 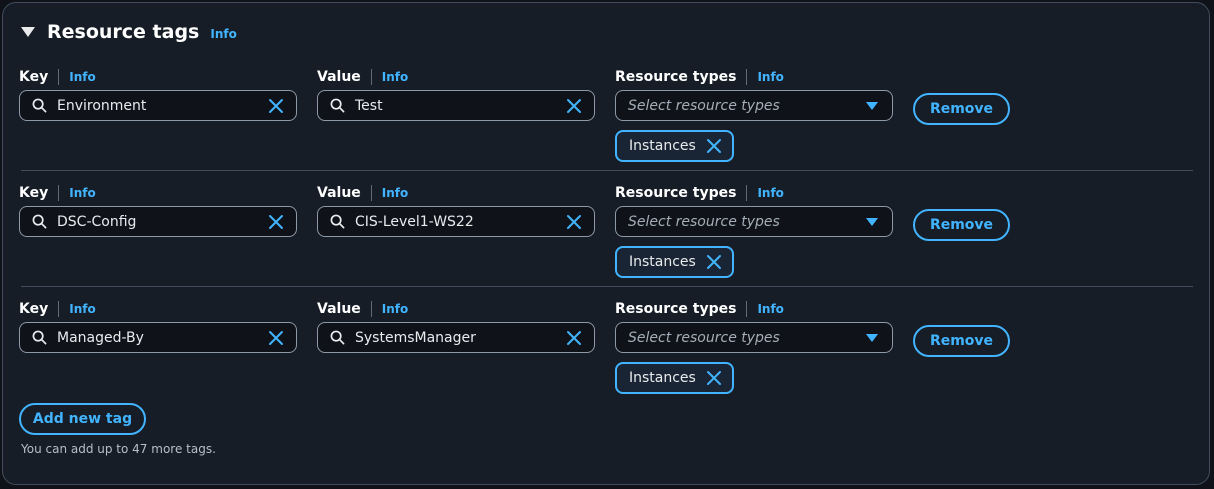 What do you see at coordinates (223, 34) in the screenshot?
I see `section-info-link: Info` at bounding box center [223, 34].